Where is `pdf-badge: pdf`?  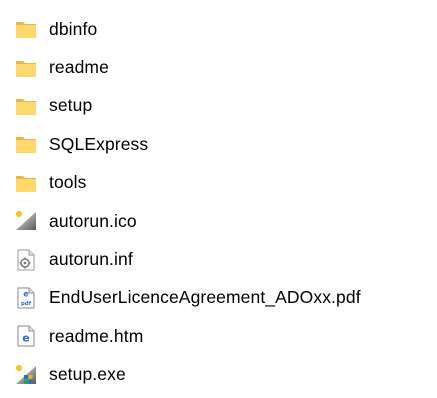 pdf-badge: pdf is located at coordinates (26, 304).